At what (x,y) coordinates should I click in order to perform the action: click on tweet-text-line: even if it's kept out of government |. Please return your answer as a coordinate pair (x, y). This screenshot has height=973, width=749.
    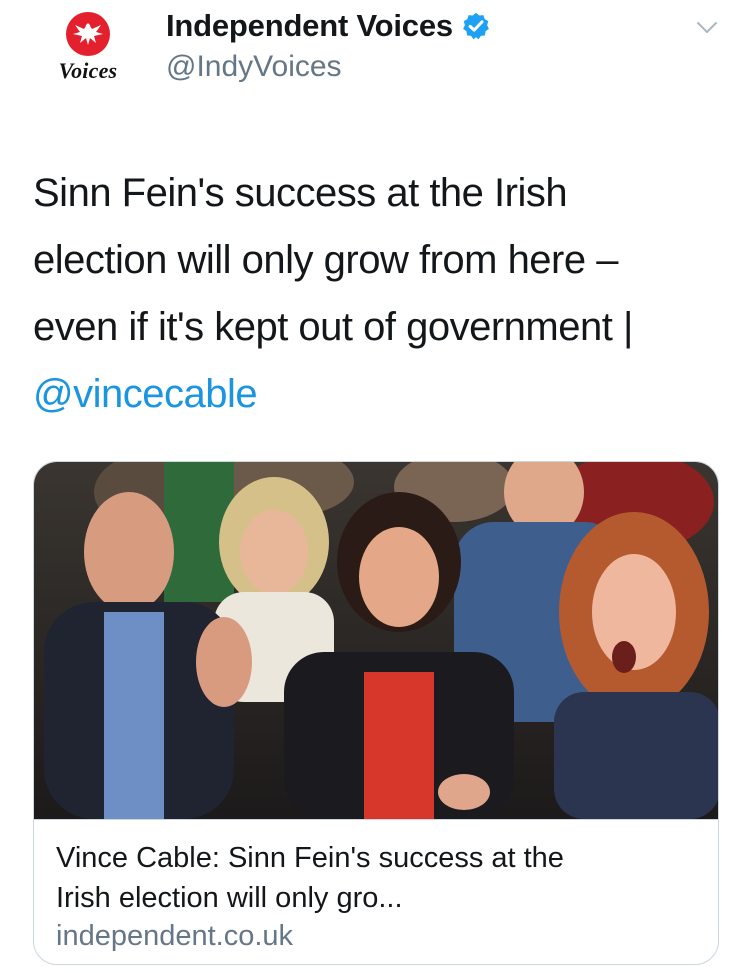
    Looking at the image, I should click on (333, 327).